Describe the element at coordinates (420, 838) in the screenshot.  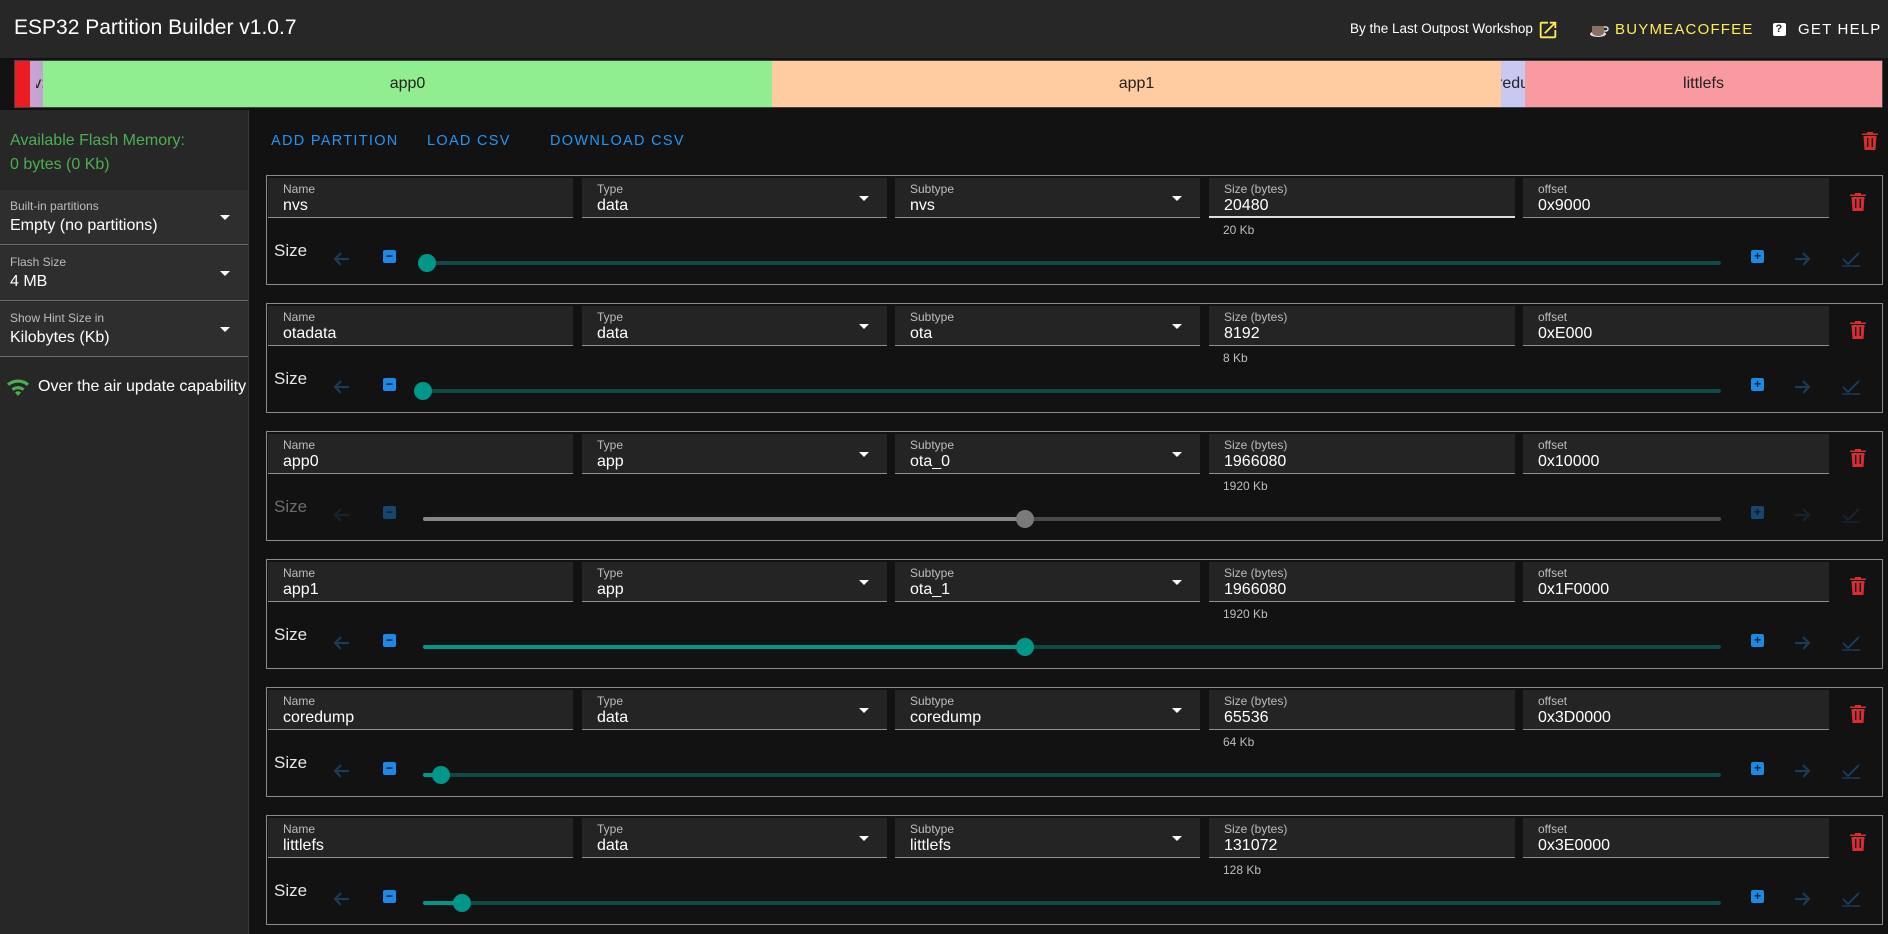
I see `partition-name-field: Name littlefs` at that location.